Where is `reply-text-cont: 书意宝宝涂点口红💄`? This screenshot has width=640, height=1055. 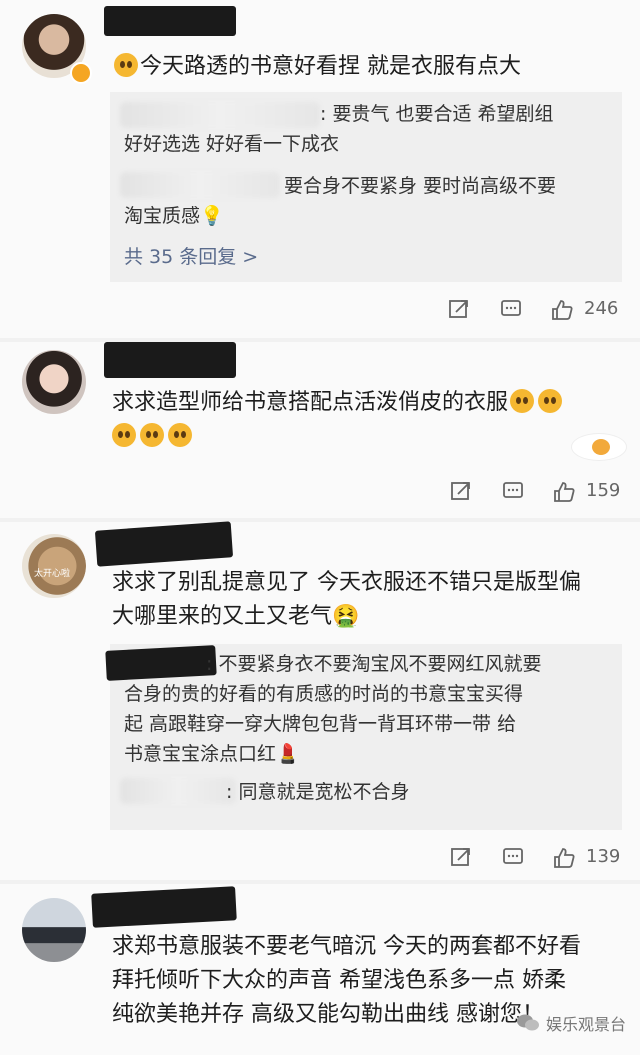
reply-text-cont: 书意宝宝涂点口红💄 is located at coordinates (212, 754).